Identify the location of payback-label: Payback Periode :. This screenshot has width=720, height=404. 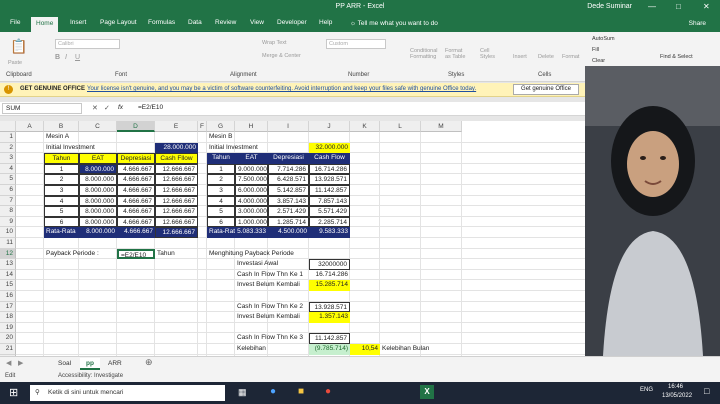
(80, 254).